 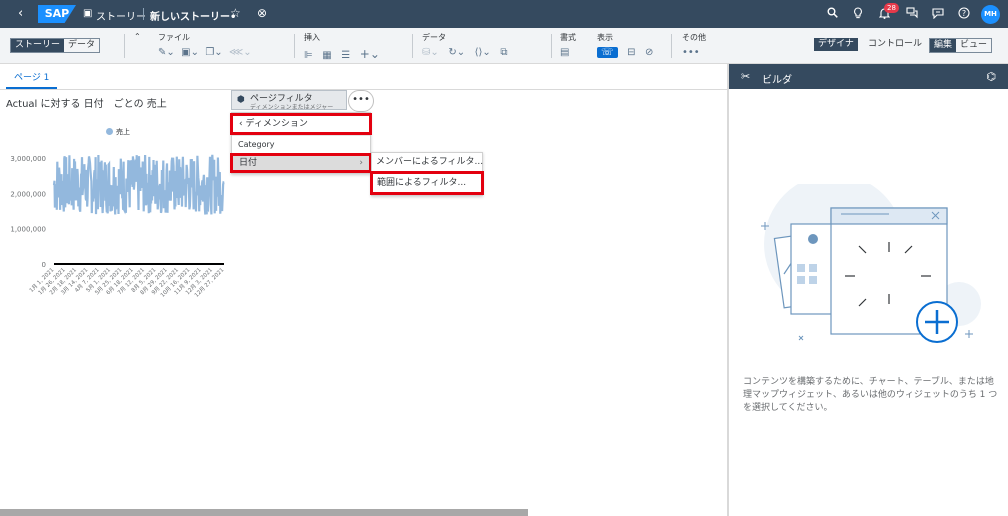 I want to click on view-group: 表示 ☏ ⊟ ⊘, so click(x=625, y=45).